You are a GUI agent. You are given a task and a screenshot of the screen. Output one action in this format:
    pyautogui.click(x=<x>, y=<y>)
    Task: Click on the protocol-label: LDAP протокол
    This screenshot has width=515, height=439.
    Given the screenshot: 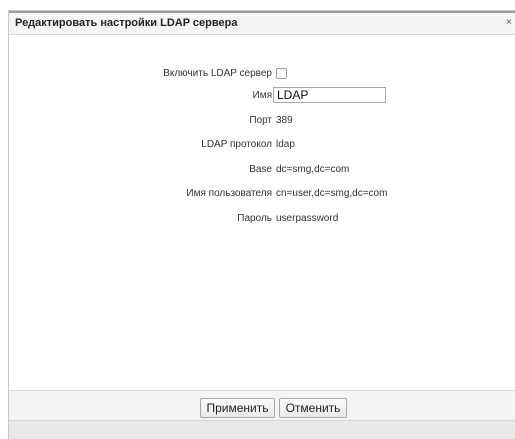 What is the action you would take?
    pyautogui.click(x=236, y=144)
    